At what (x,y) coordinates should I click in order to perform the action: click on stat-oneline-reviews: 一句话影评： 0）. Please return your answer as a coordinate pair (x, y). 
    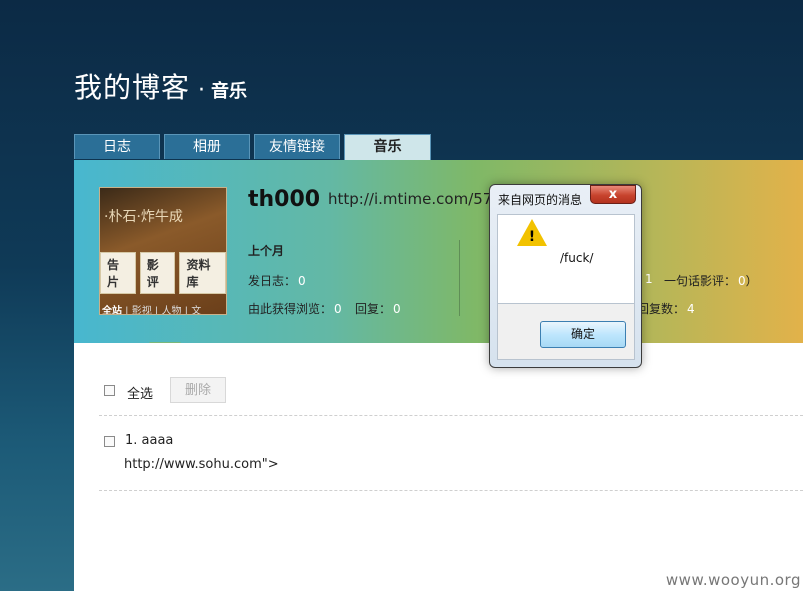
    Looking at the image, I should click on (711, 280).